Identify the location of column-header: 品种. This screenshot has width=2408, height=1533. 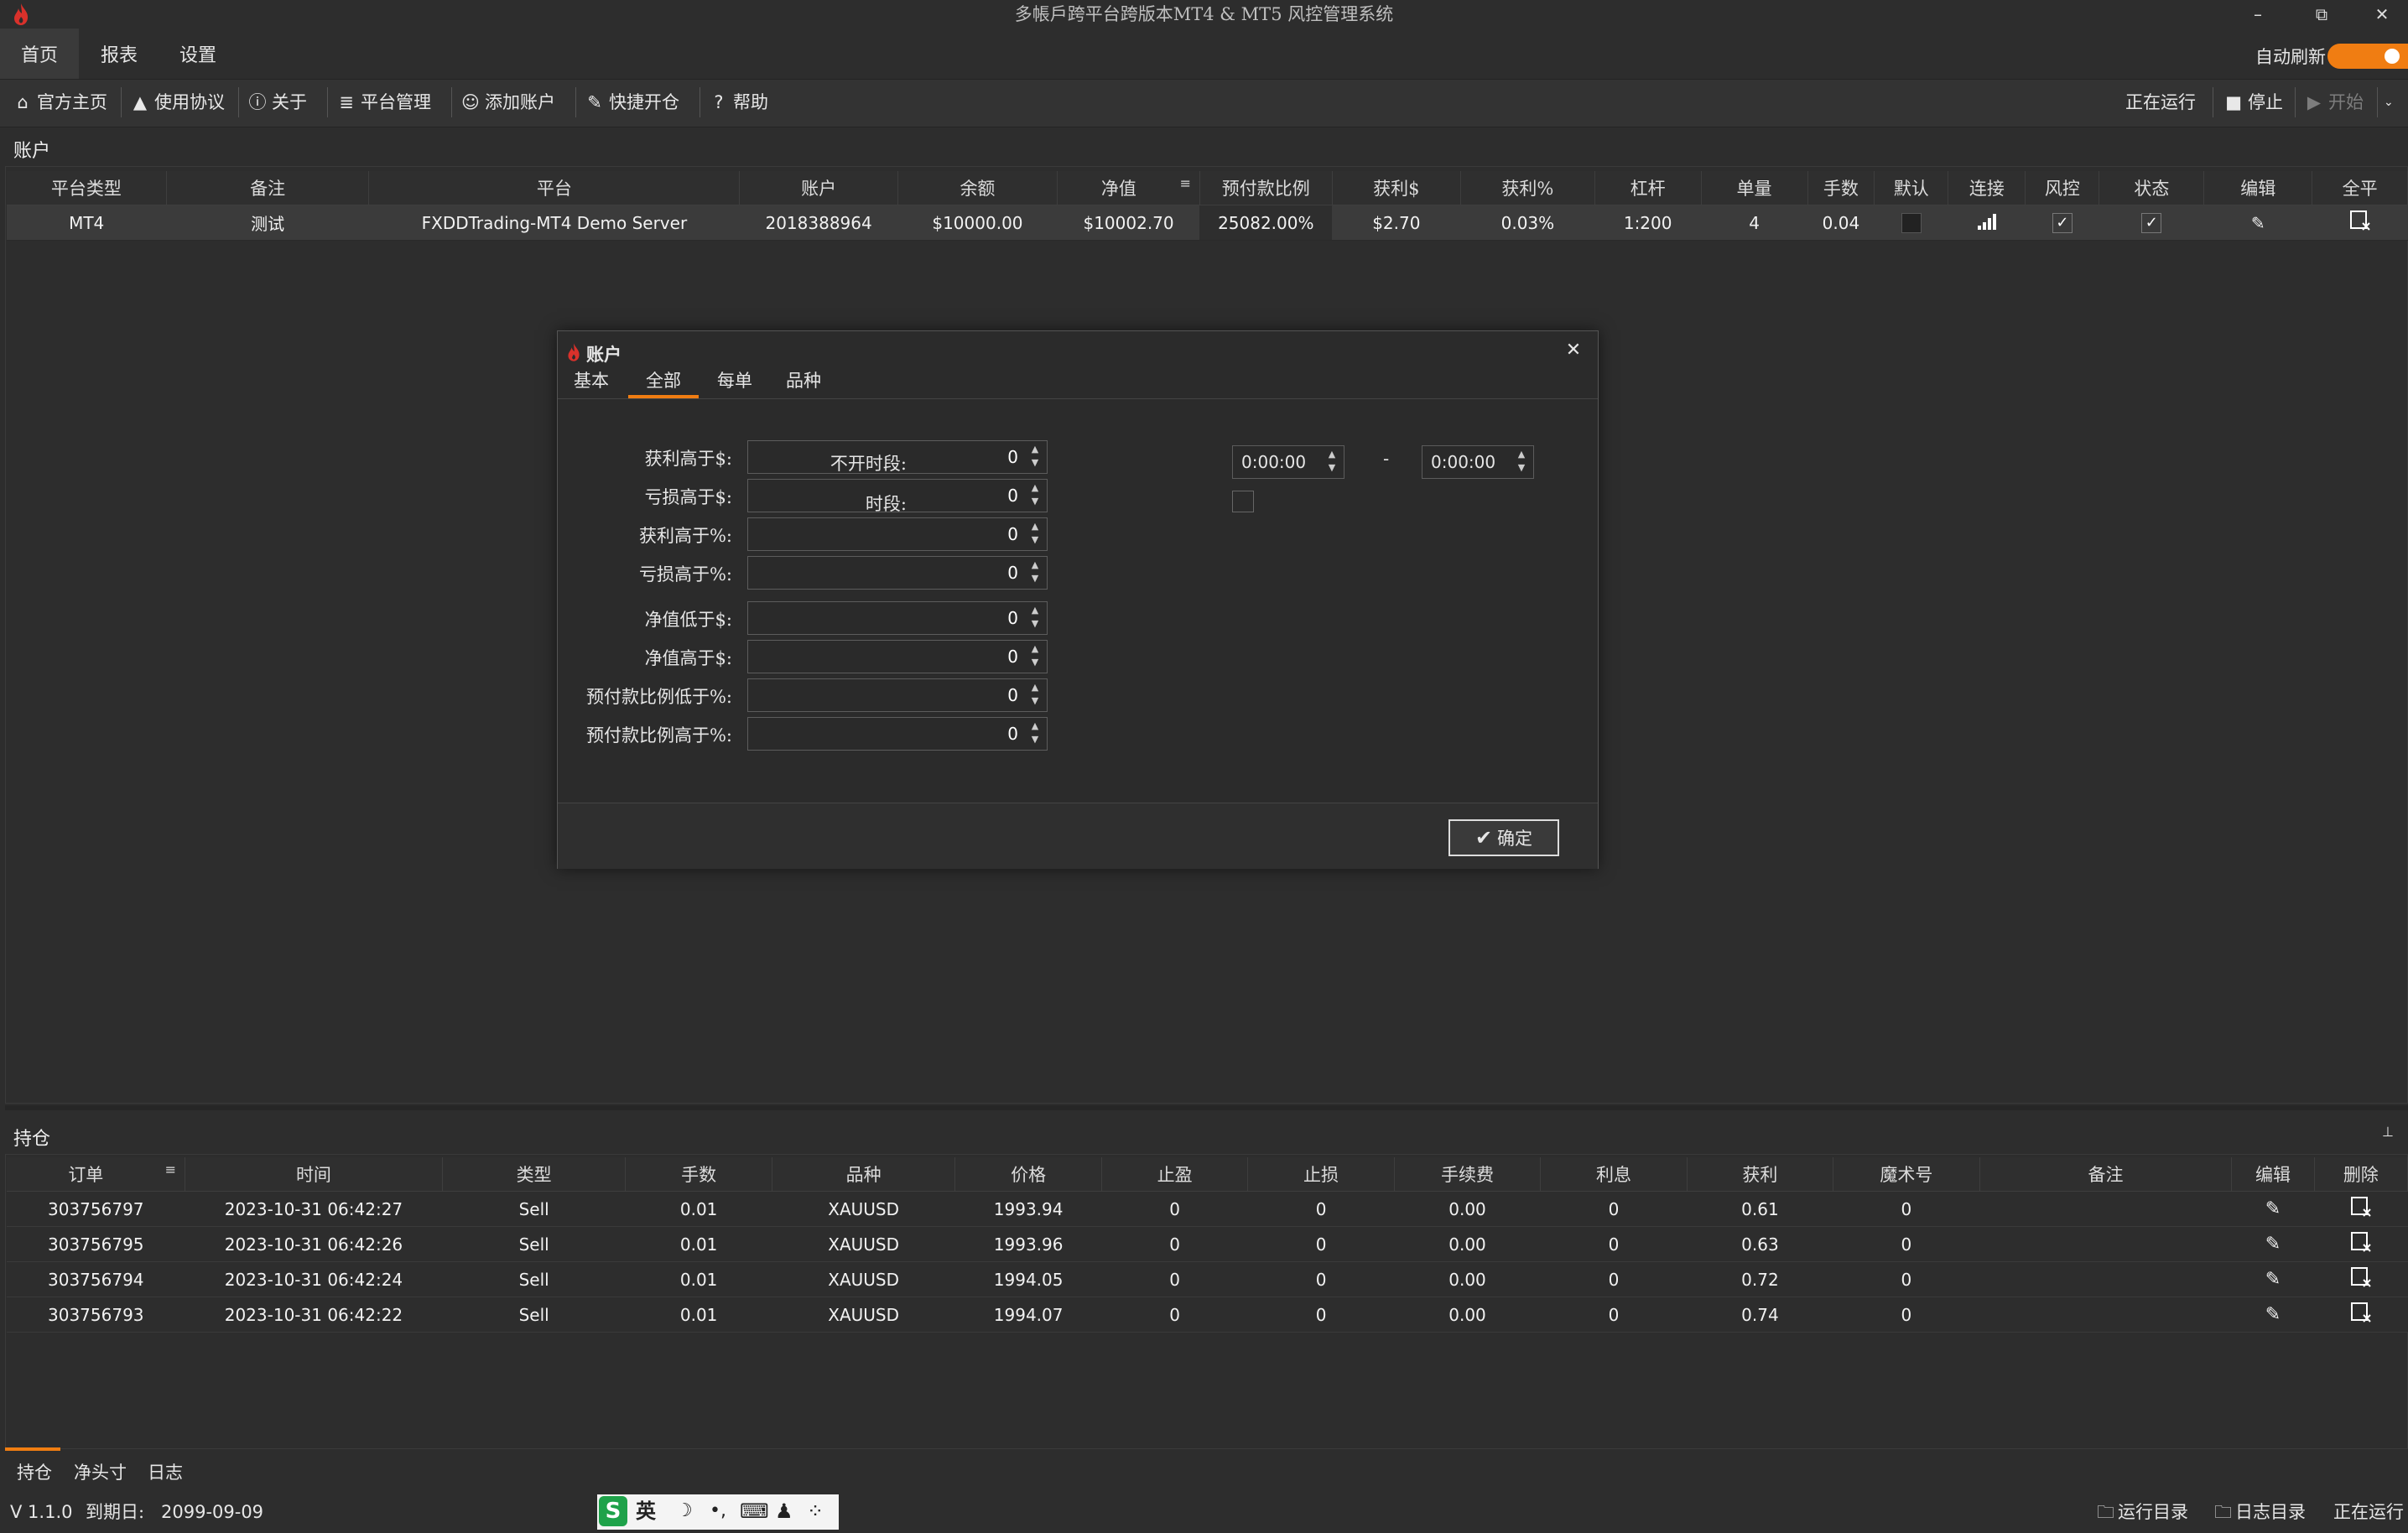
(864, 1174).